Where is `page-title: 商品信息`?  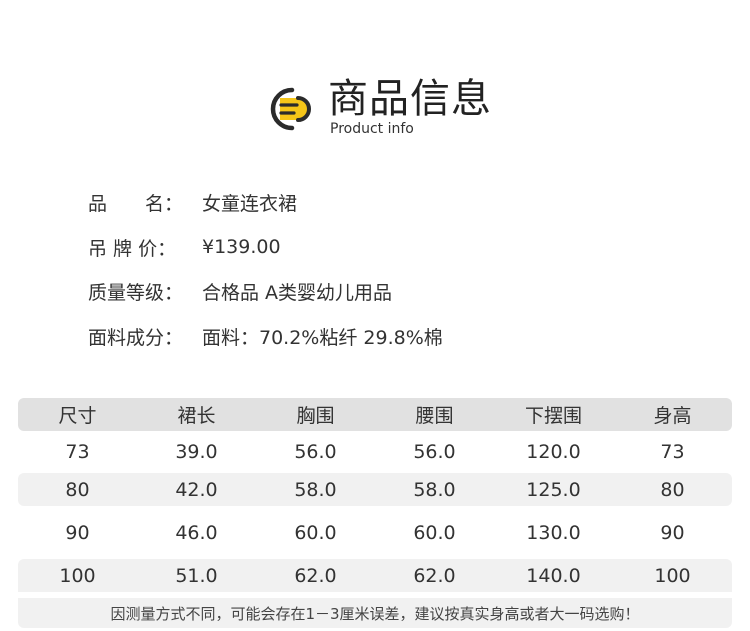 page-title: 商品信息 is located at coordinates (410, 99).